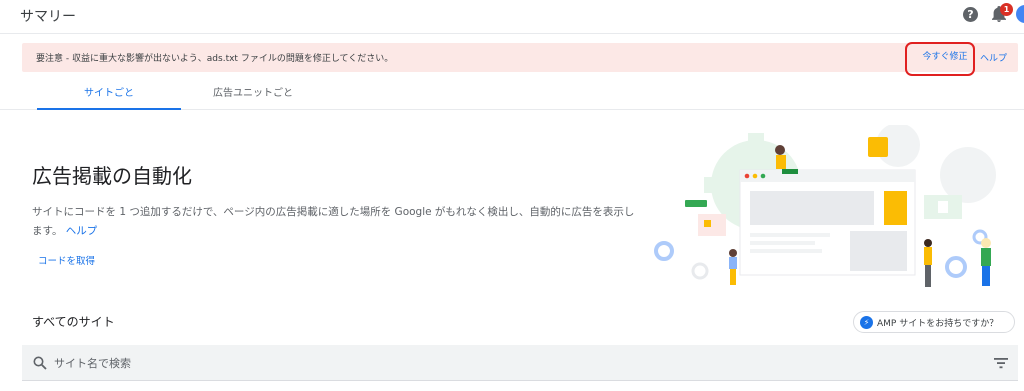  What do you see at coordinates (109, 95) in the screenshot?
I see `tab-by-site: サイトごと` at bounding box center [109, 95].